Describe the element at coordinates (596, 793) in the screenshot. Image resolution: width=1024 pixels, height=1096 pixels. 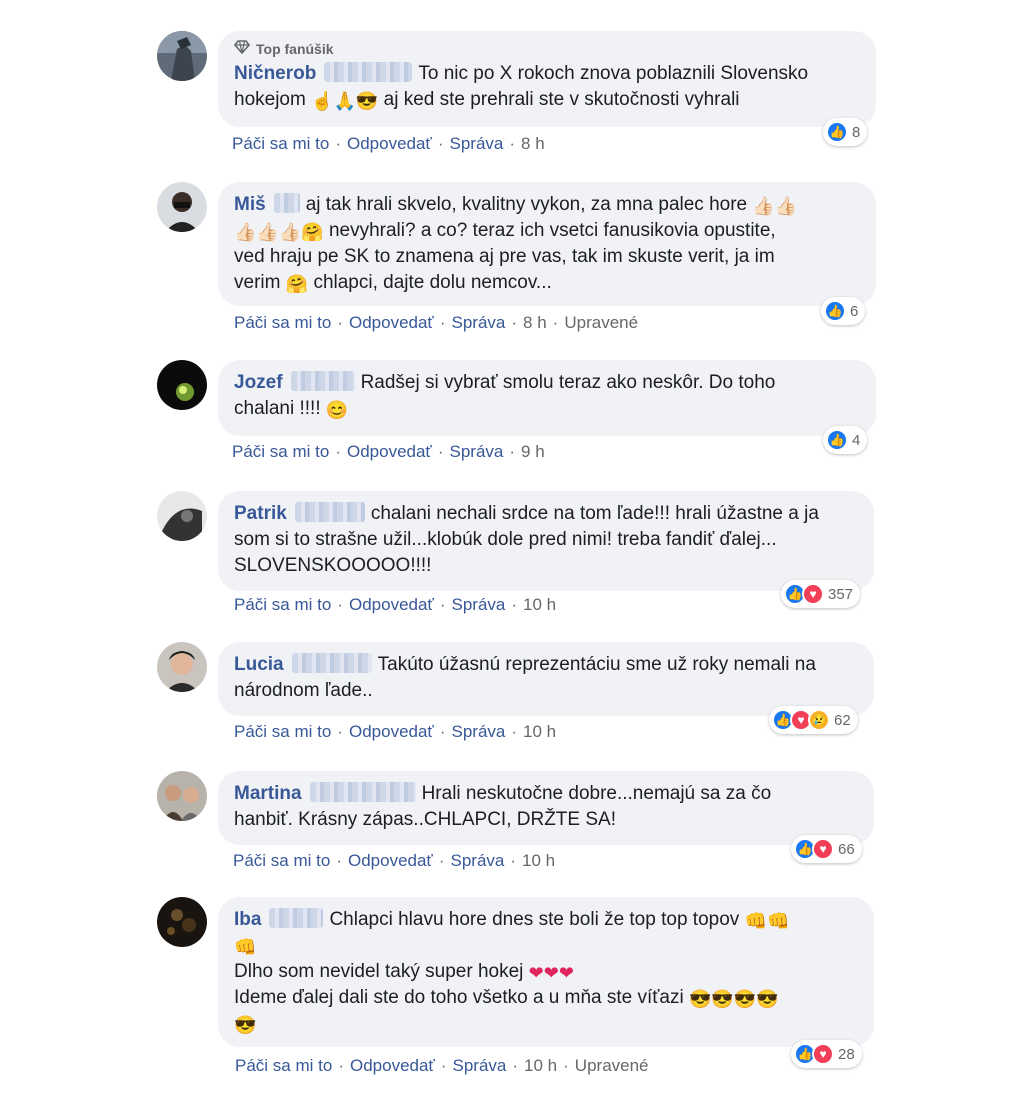
I see `comment-text: Hrali neskutočne dobre...nemajú sa za čo` at that location.